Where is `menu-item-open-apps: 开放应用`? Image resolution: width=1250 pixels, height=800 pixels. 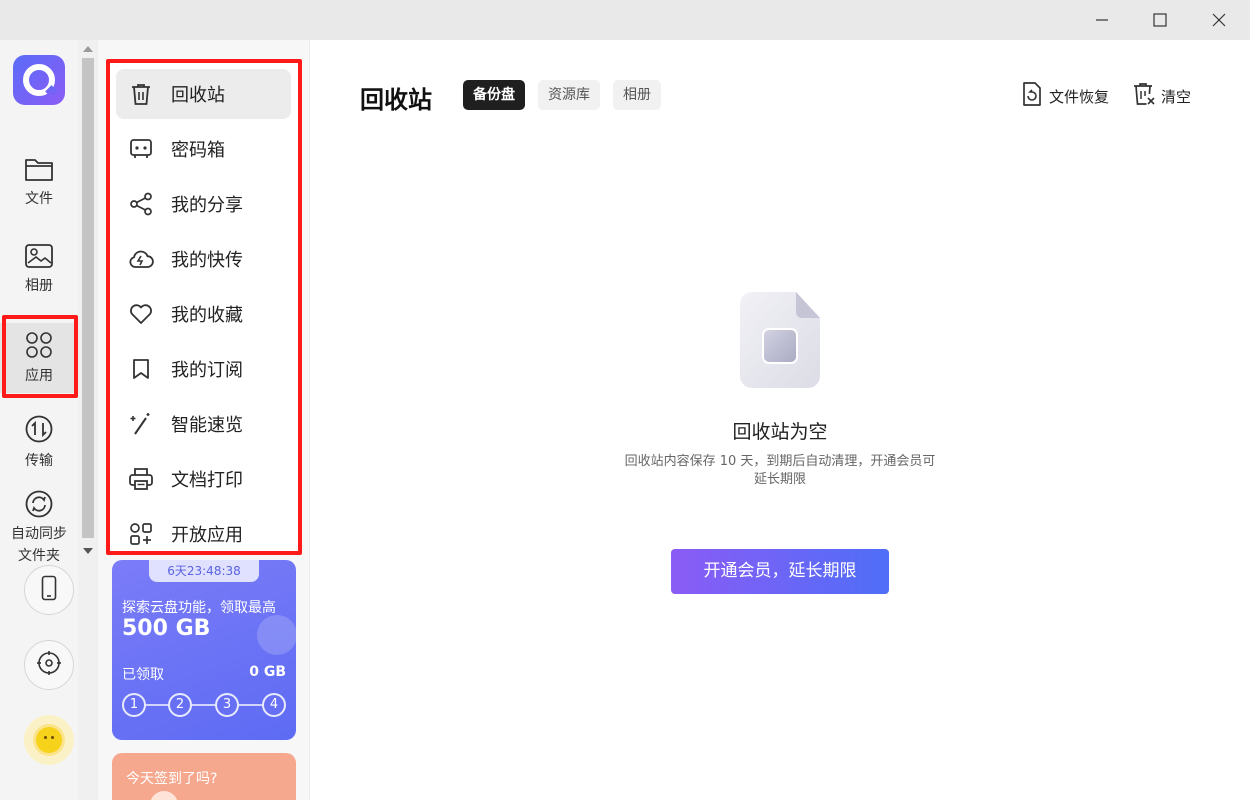
menu-item-open-apps: 开放应用 is located at coordinates (203, 534).